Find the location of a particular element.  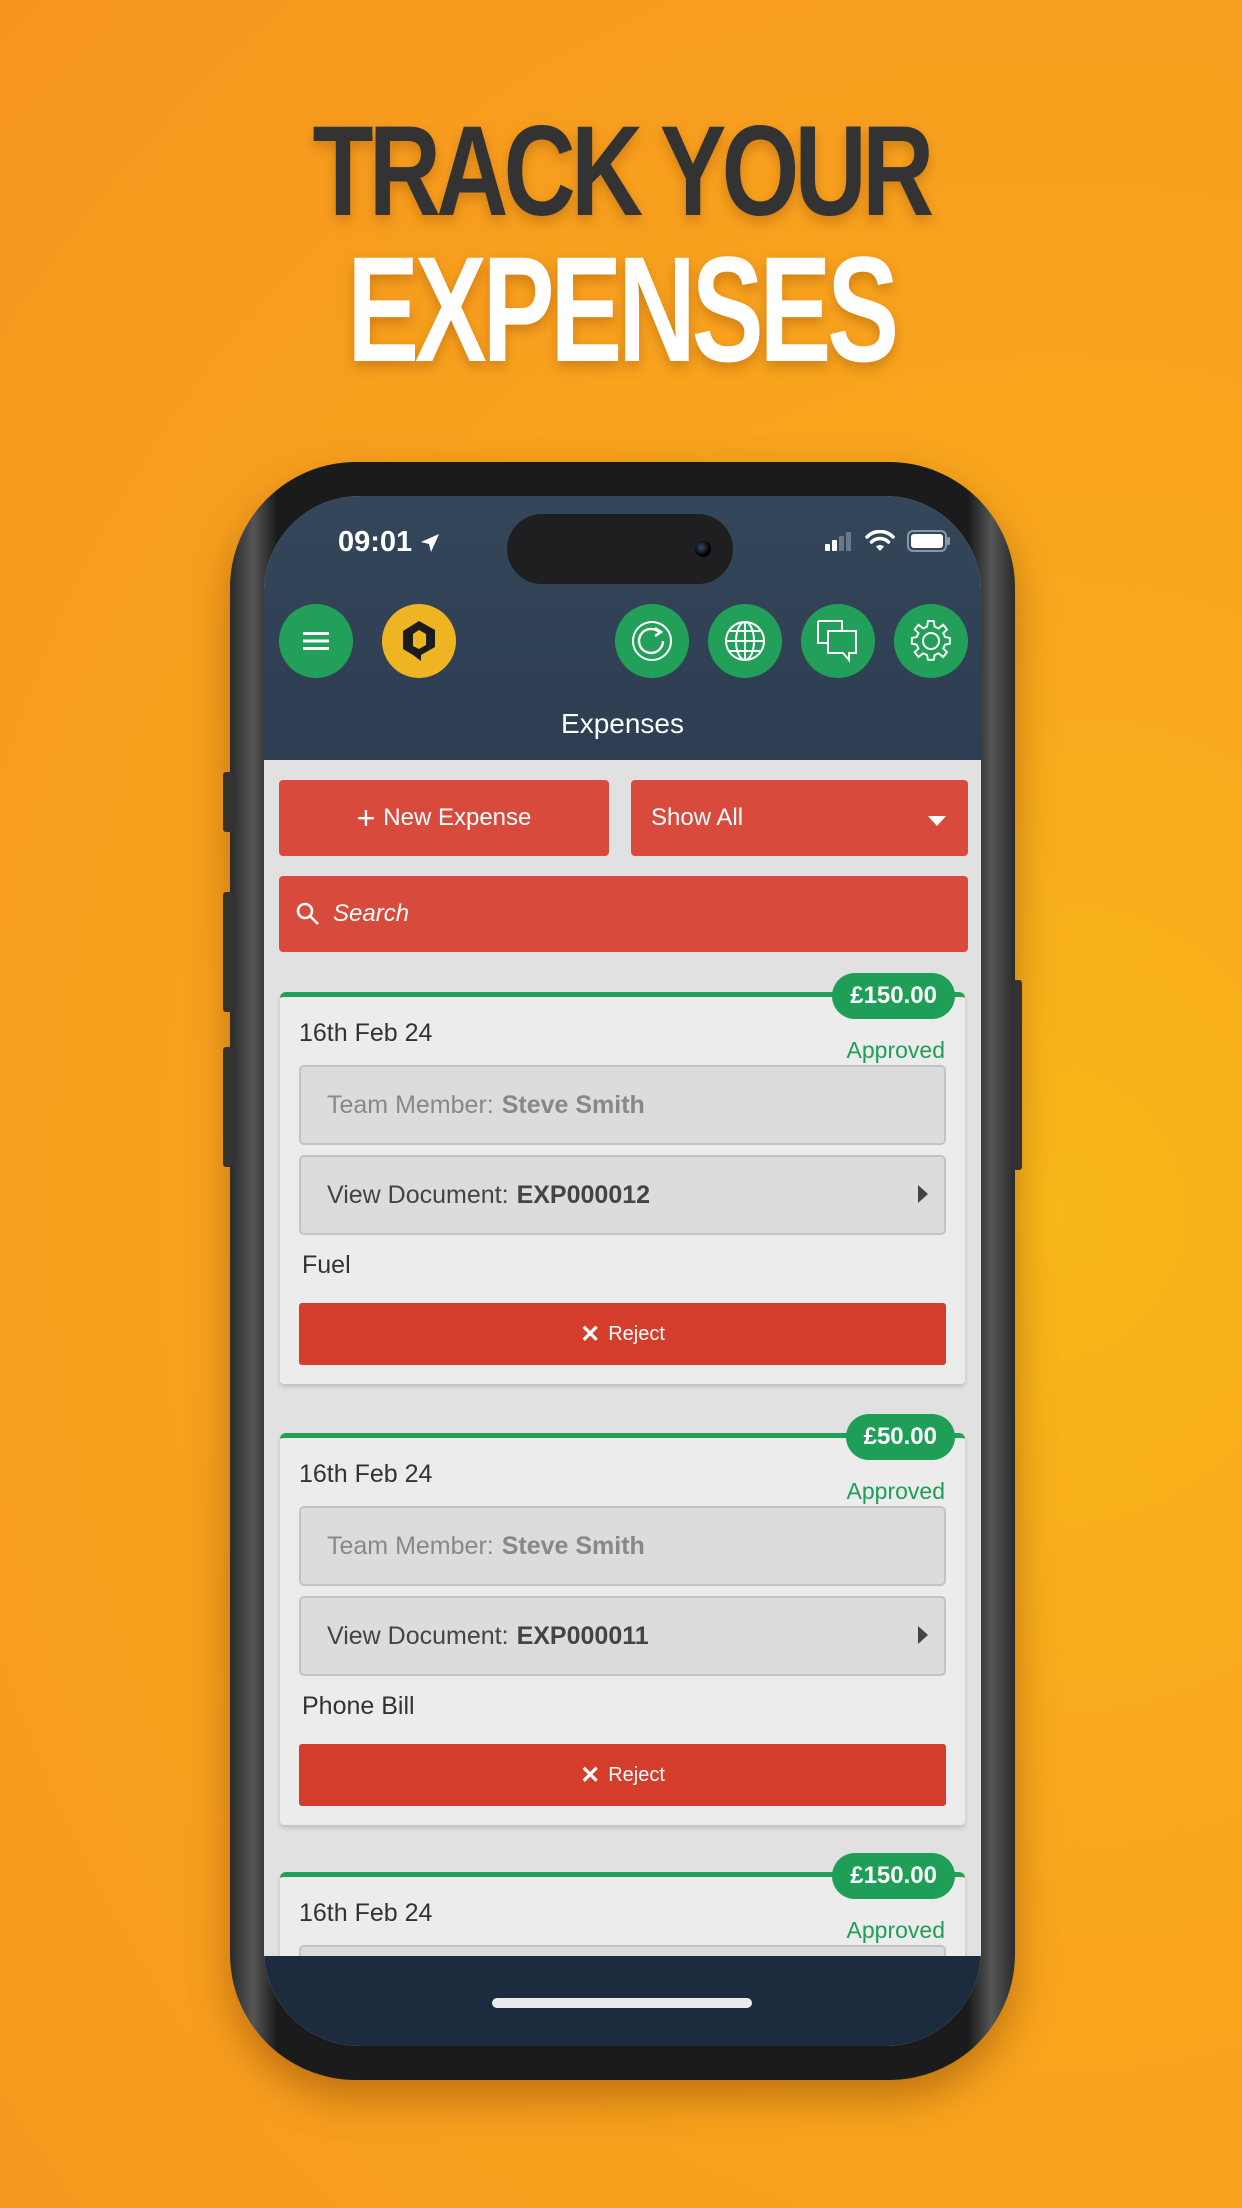

expense-card: £150.00 16th Feb 24 Approved is located at coordinates (622, 1904).